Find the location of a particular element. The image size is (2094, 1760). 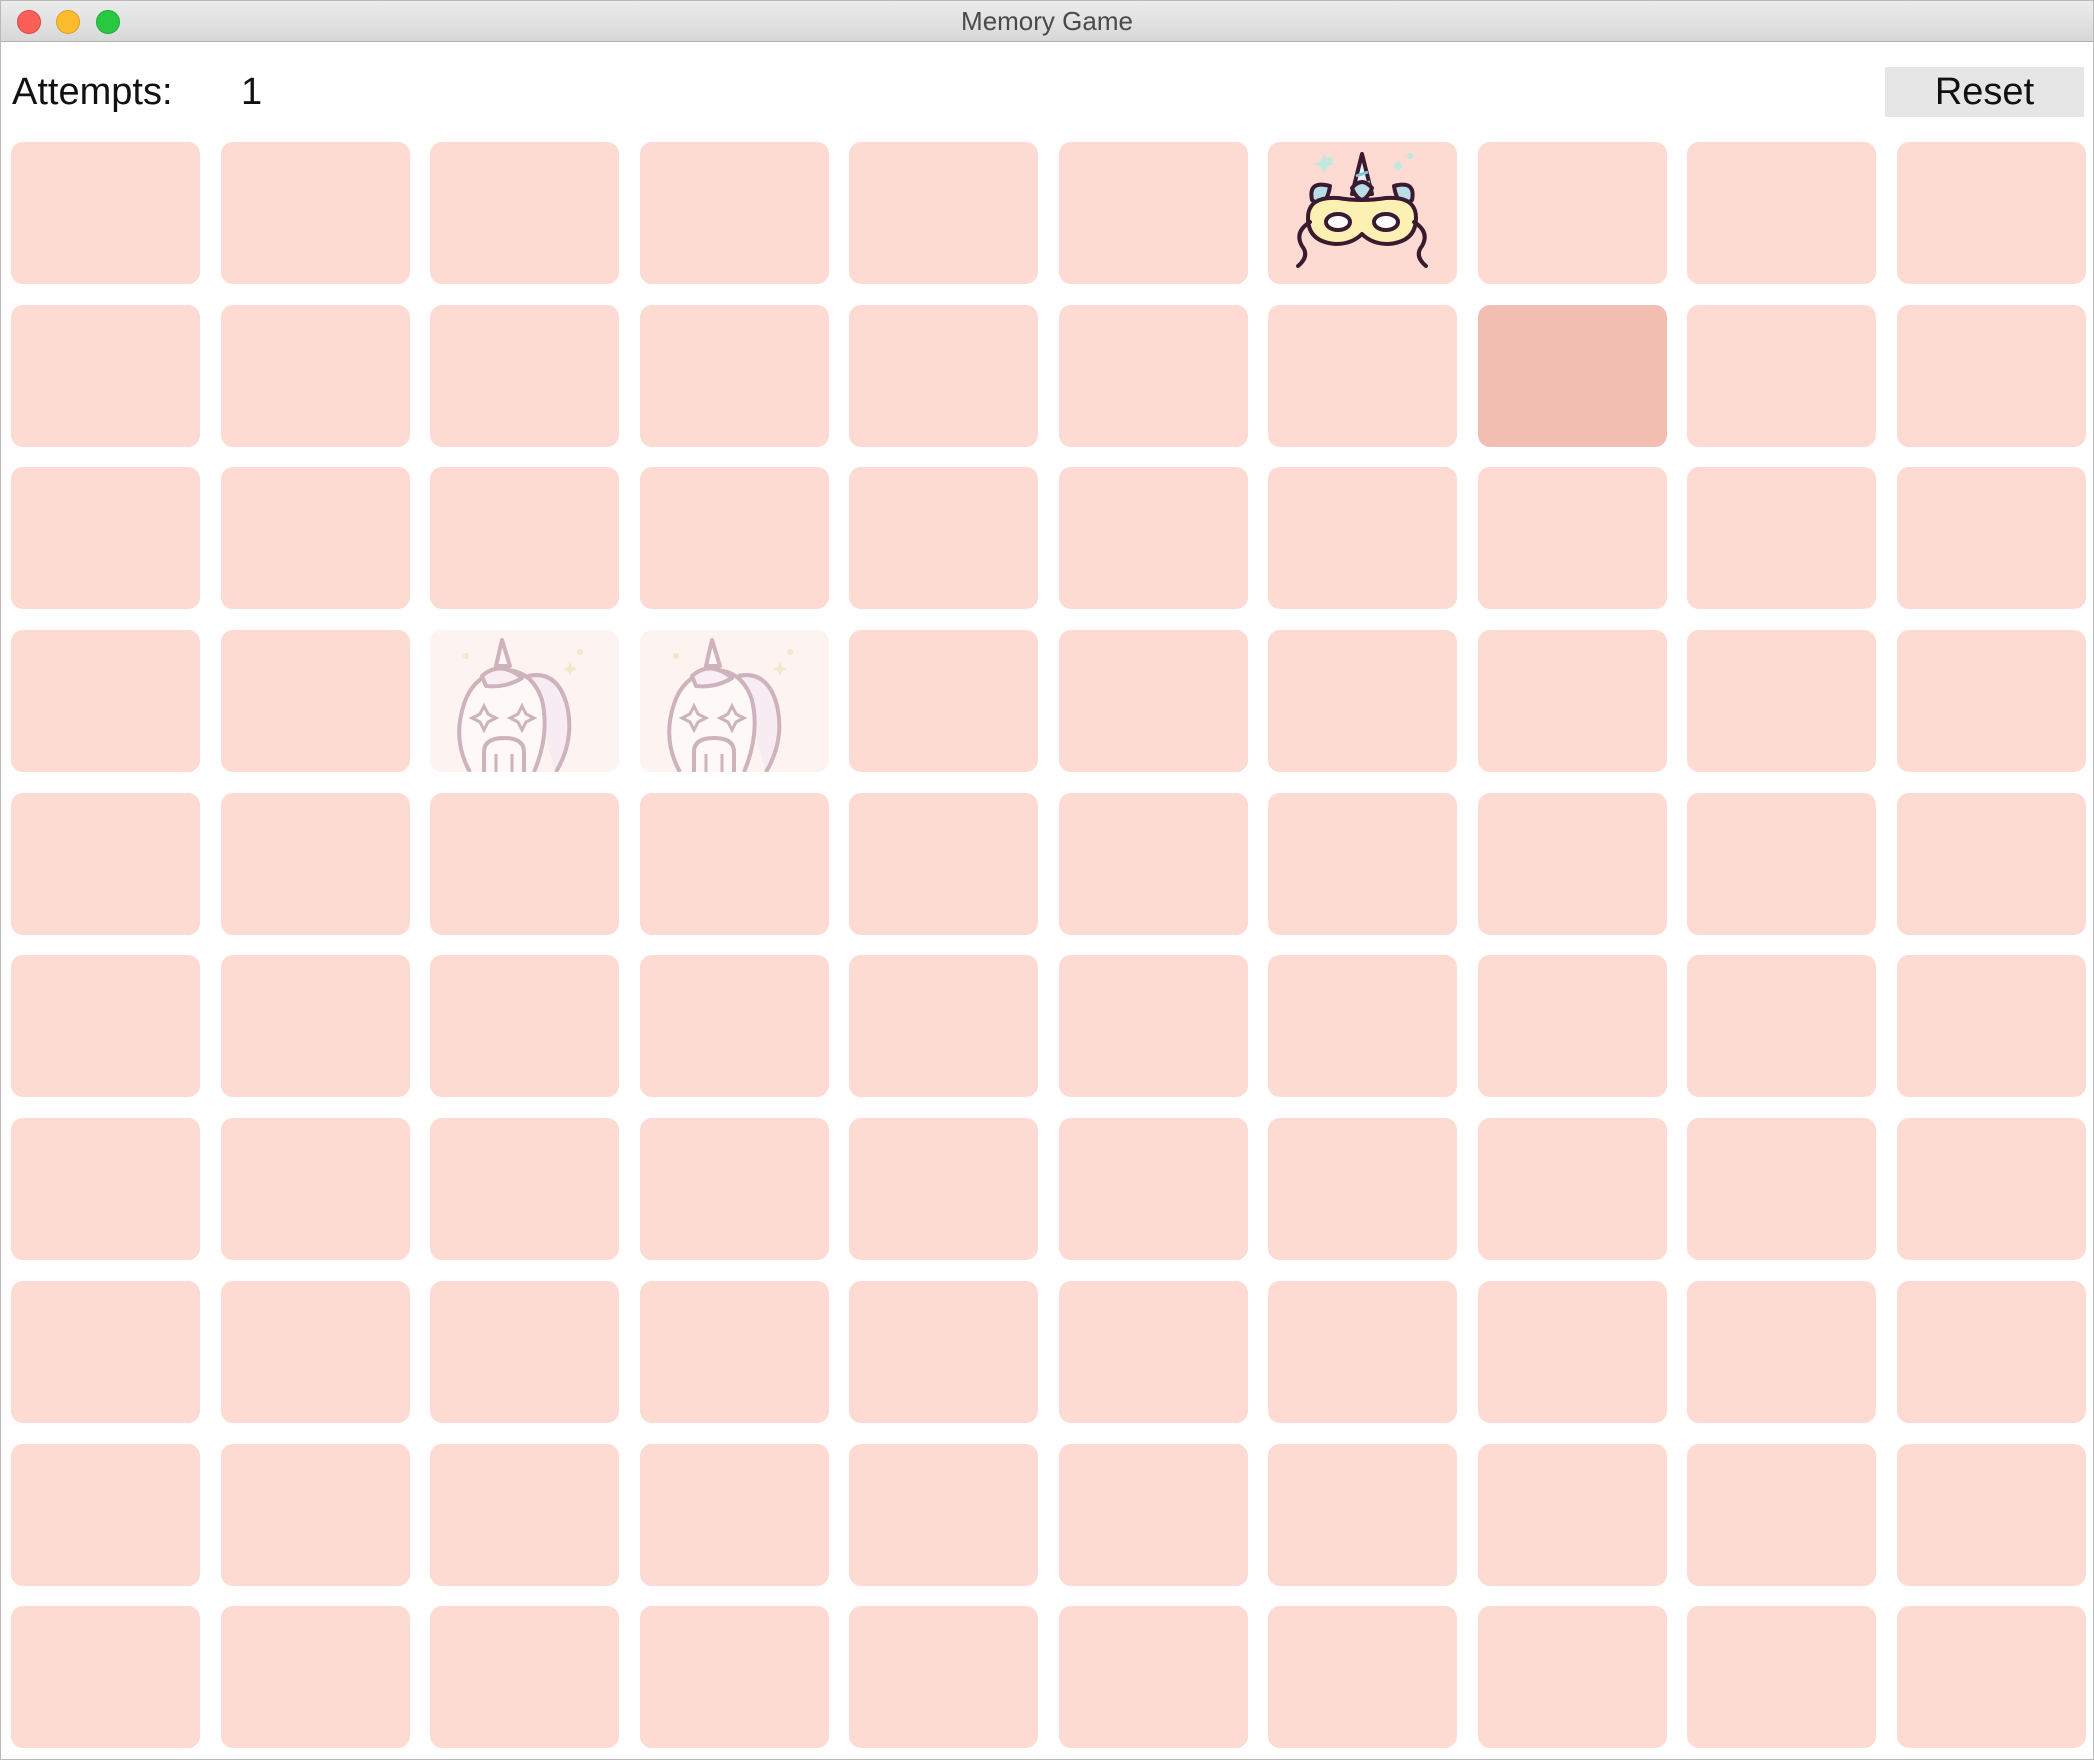

card-r4-c5 is located at coordinates (943, 701).